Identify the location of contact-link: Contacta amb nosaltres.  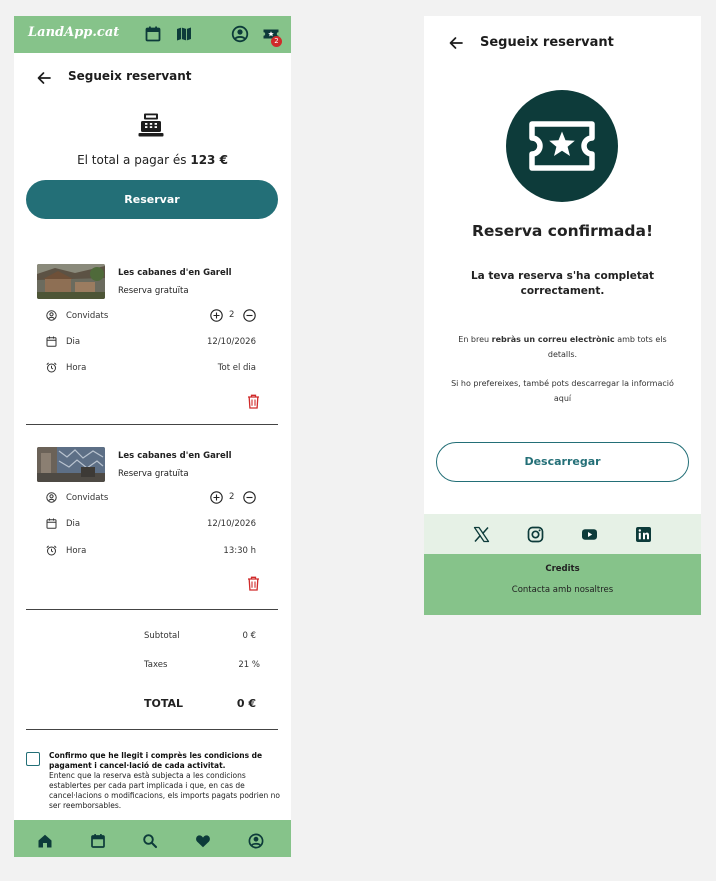
(562, 590).